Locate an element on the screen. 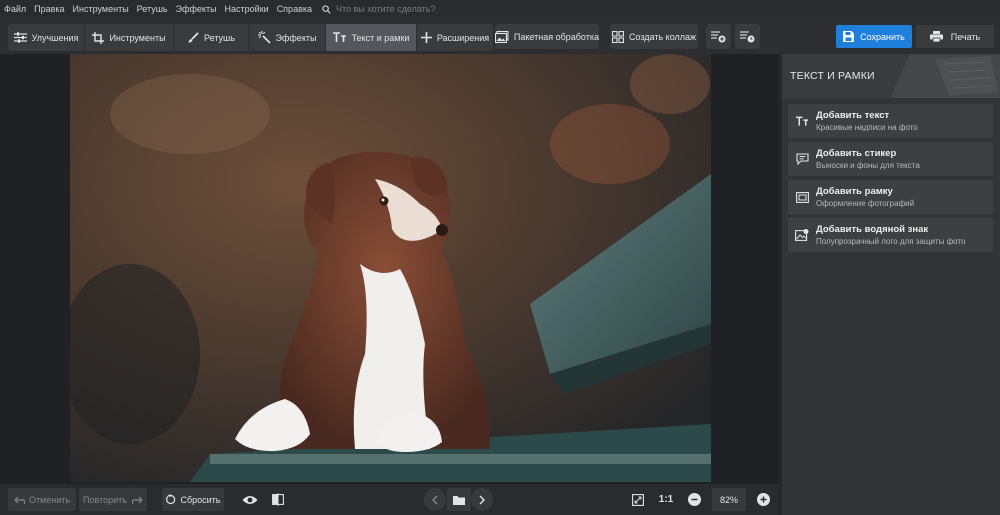  add-text-title: Добавить текст is located at coordinates (853, 115).